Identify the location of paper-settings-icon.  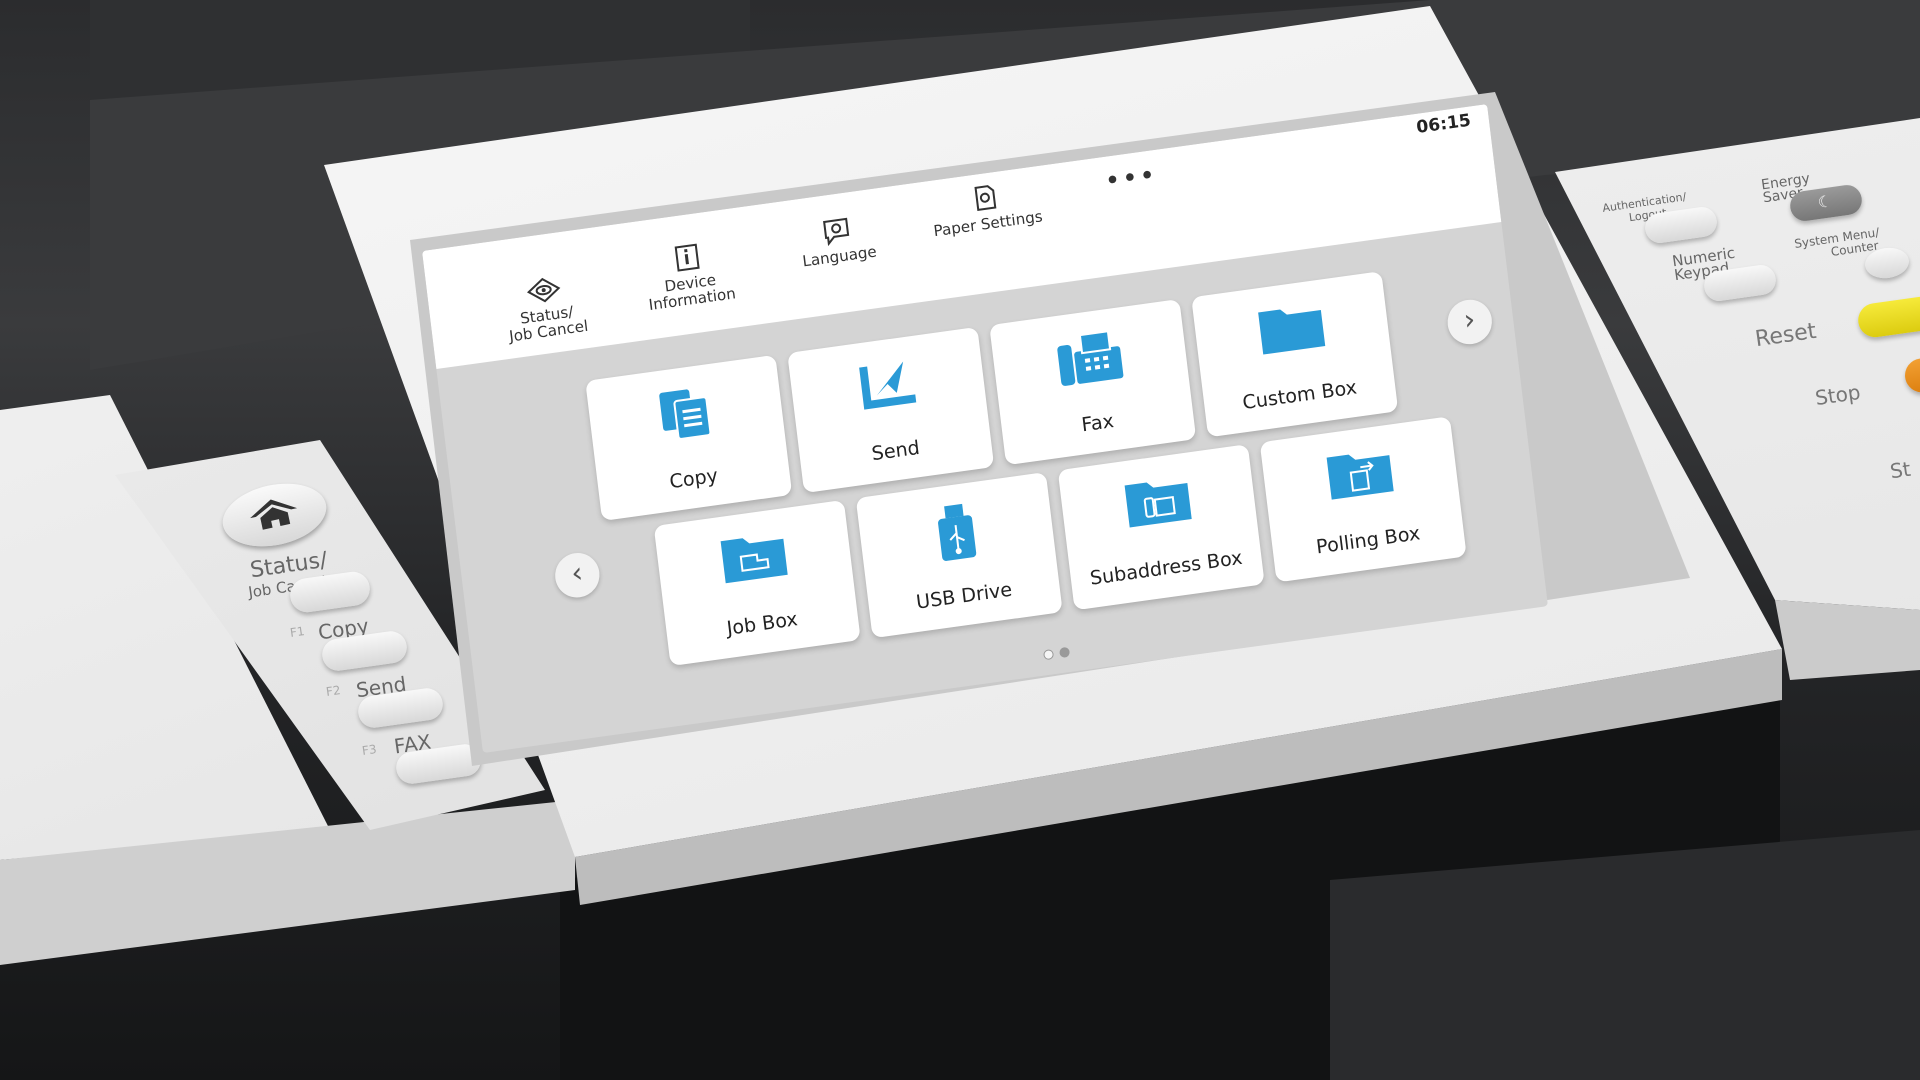
(985, 198).